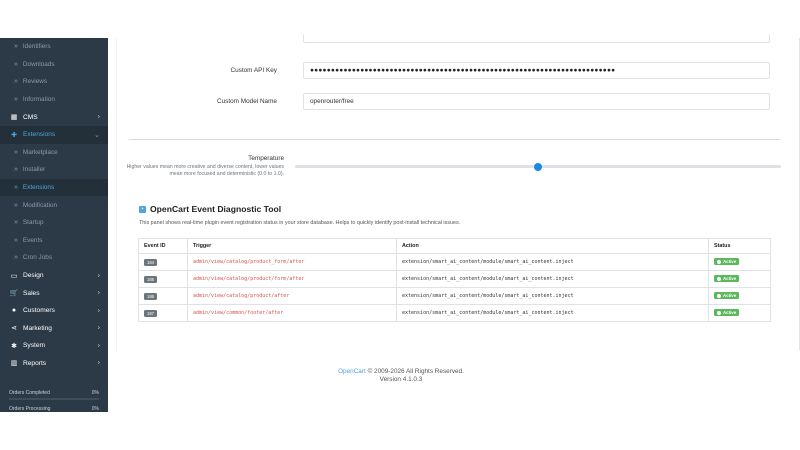 The image size is (800, 450). I want to click on sidebar-item-label: Identifiers, so click(36, 47).